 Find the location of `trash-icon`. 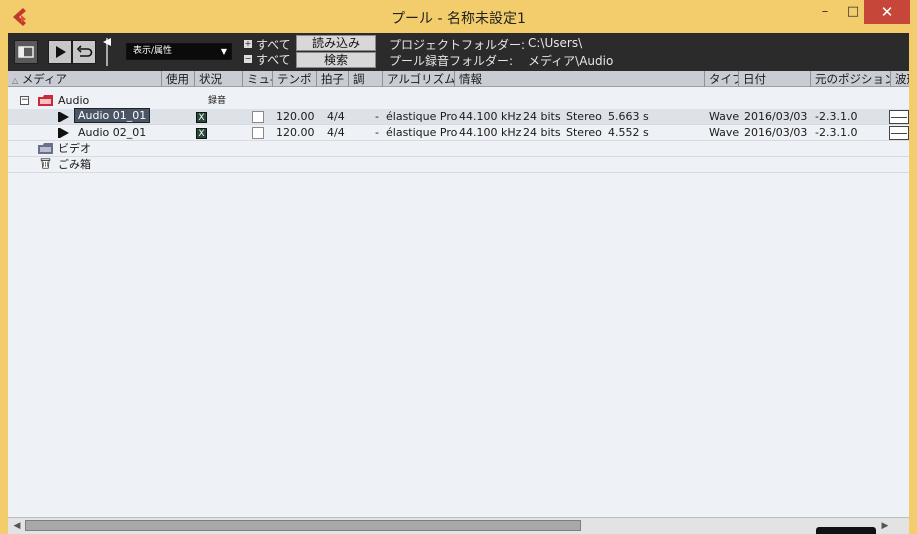

trash-icon is located at coordinates (45, 163).